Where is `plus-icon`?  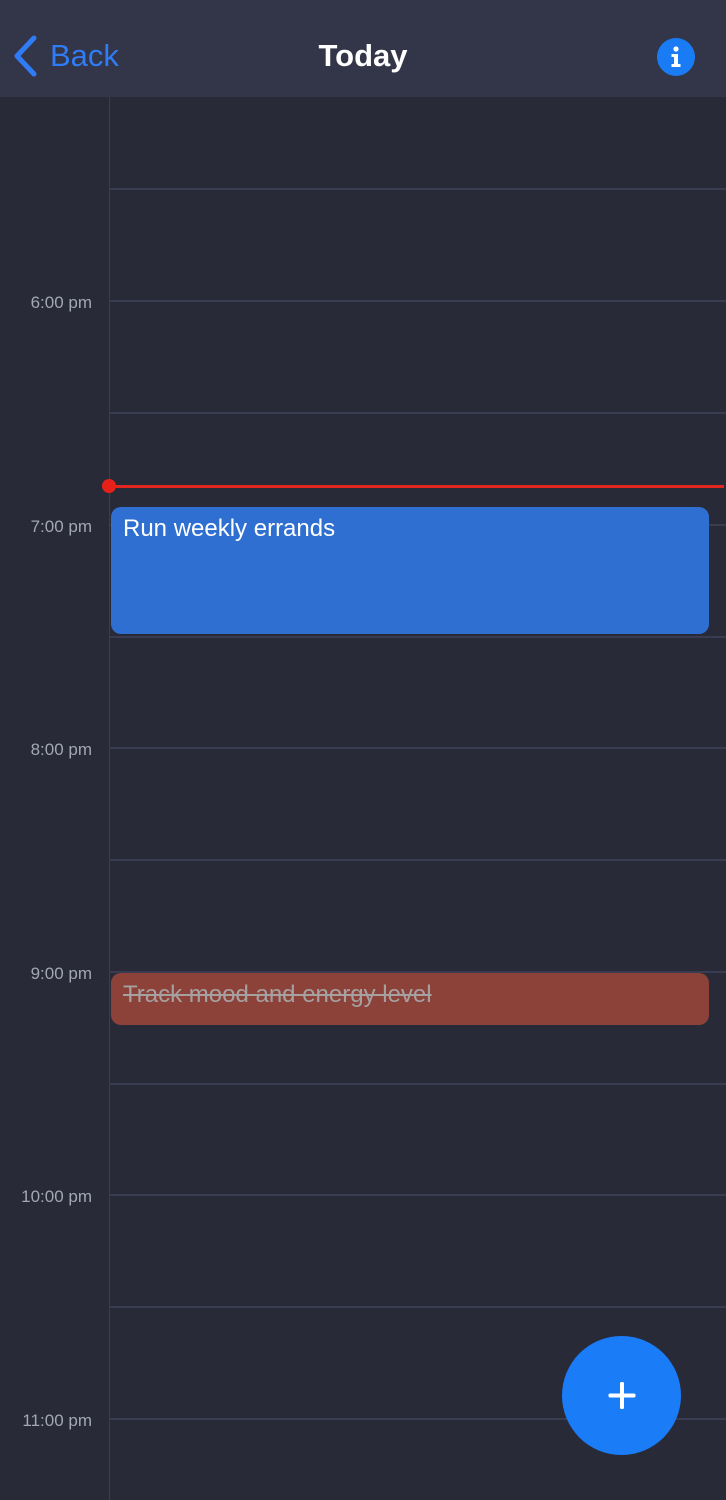
plus-icon is located at coordinates (621, 1395).